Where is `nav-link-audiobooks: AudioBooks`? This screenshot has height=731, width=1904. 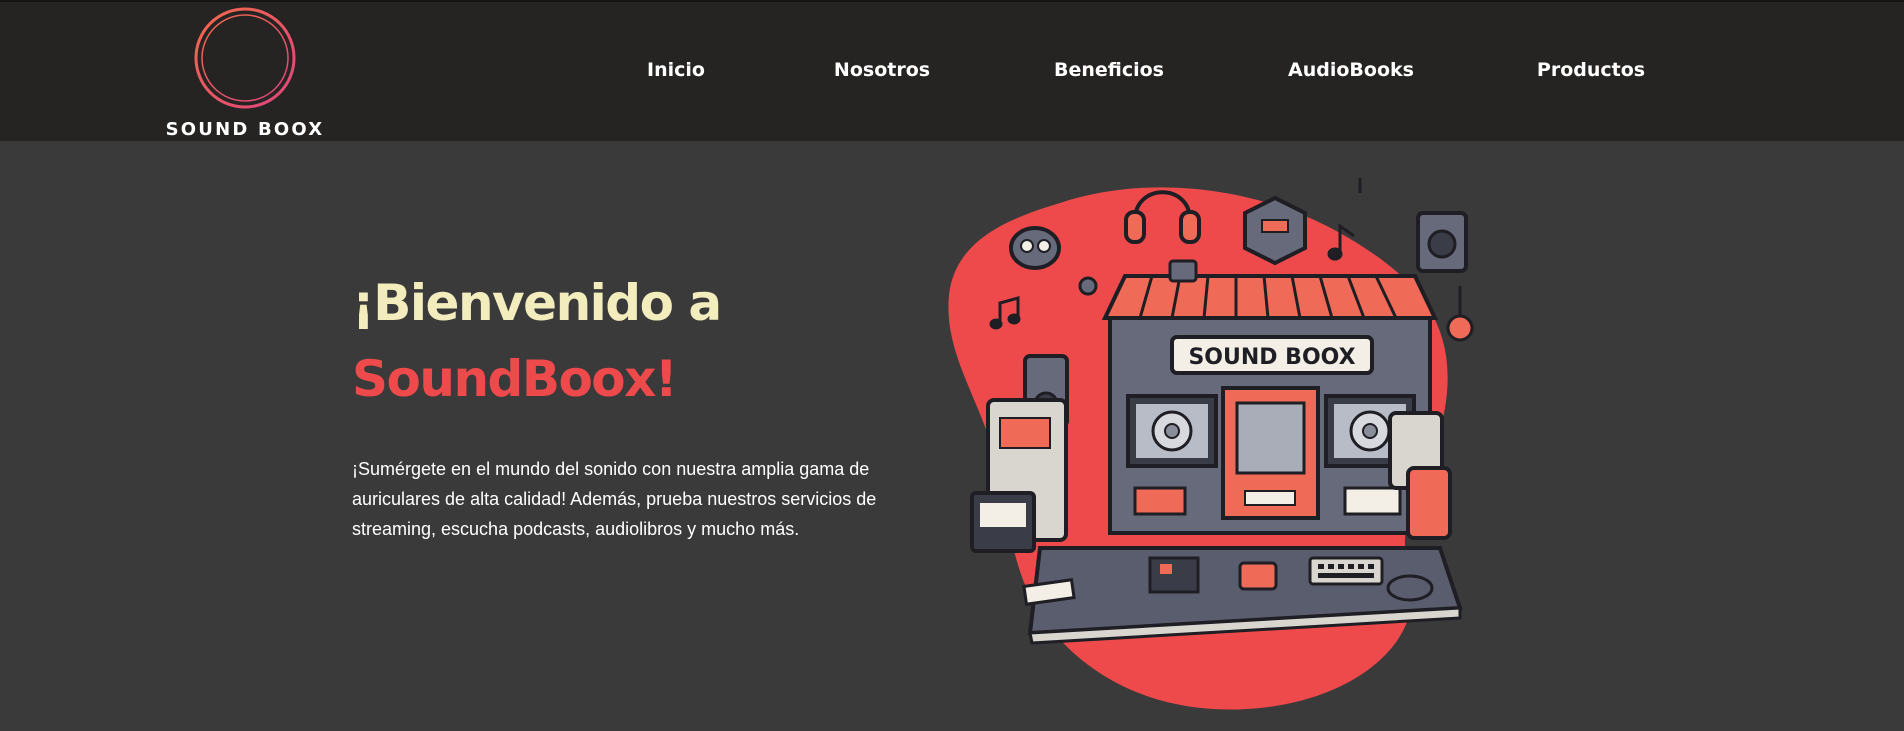 nav-link-audiobooks: AudioBooks is located at coordinates (1351, 70).